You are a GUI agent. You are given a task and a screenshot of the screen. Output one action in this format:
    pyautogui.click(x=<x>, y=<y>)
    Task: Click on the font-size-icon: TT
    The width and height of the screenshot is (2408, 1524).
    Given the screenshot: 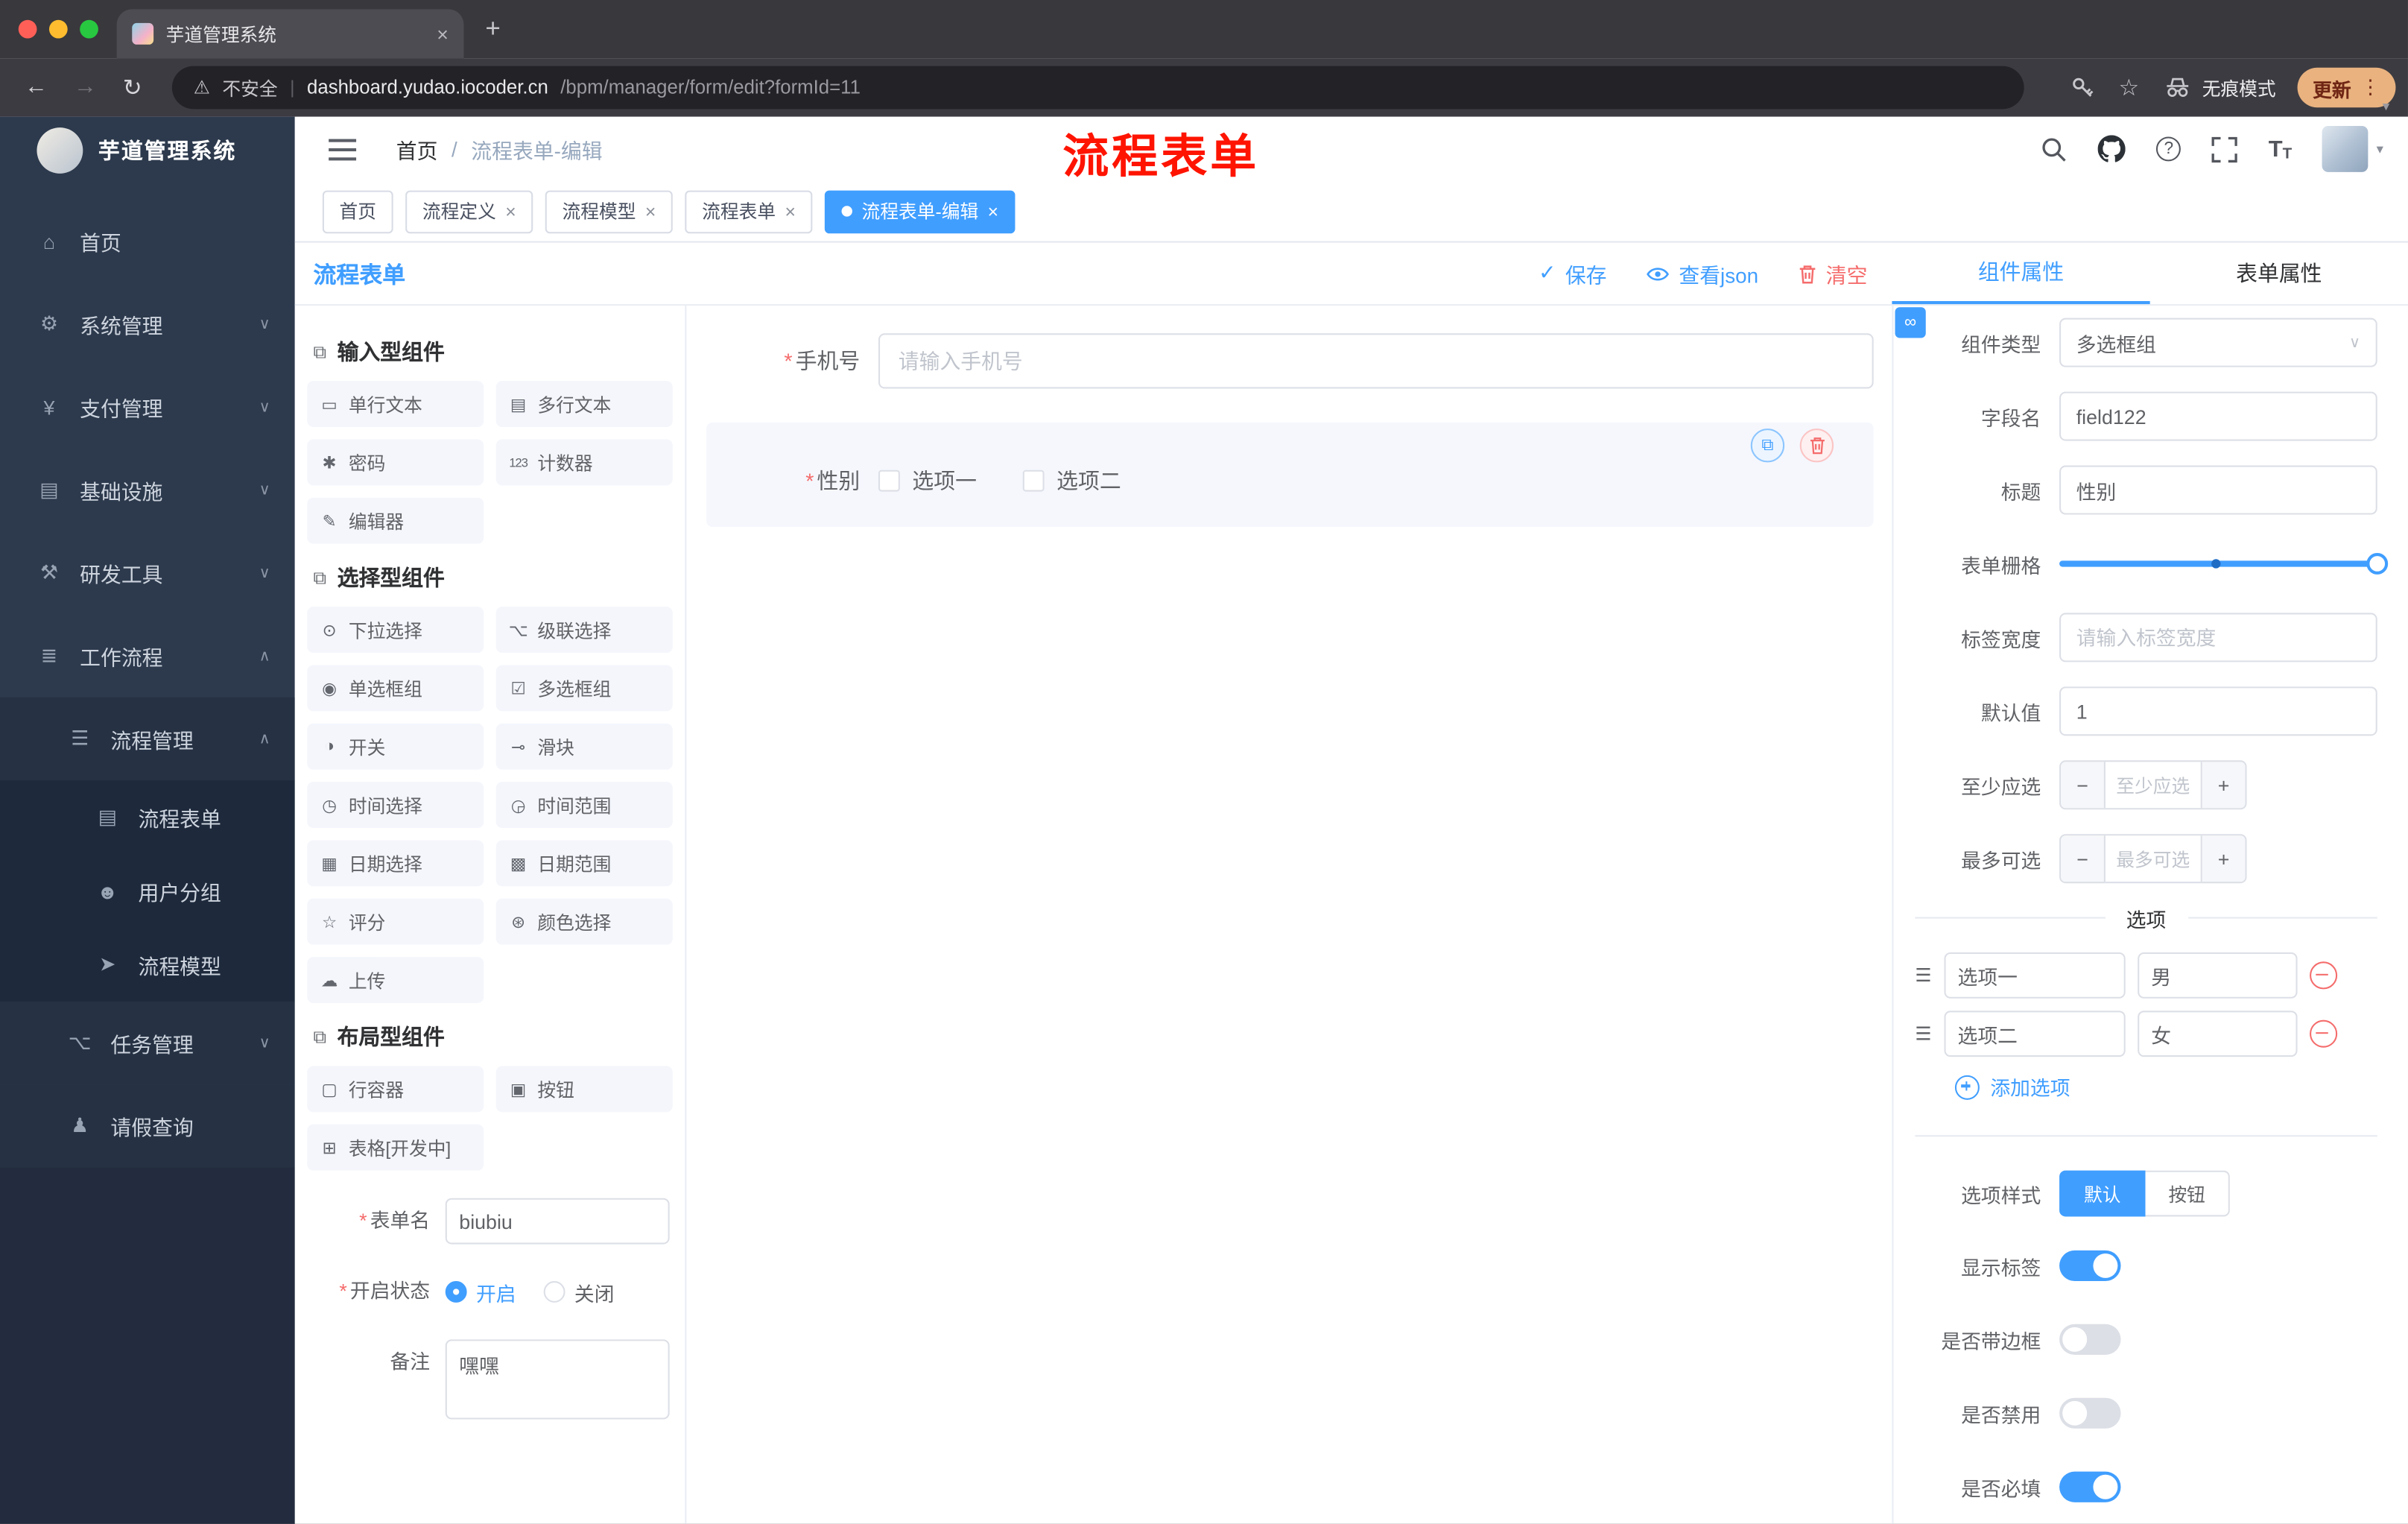 What is the action you would take?
    pyautogui.click(x=2280, y=149)
    